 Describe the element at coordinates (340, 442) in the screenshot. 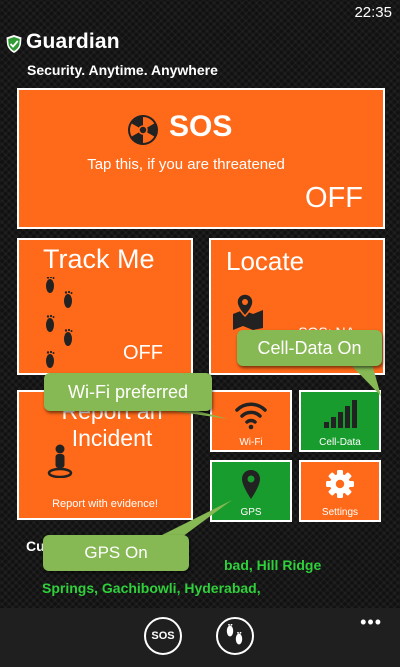

I see `cell-data-label: Cell-Data` at that location.